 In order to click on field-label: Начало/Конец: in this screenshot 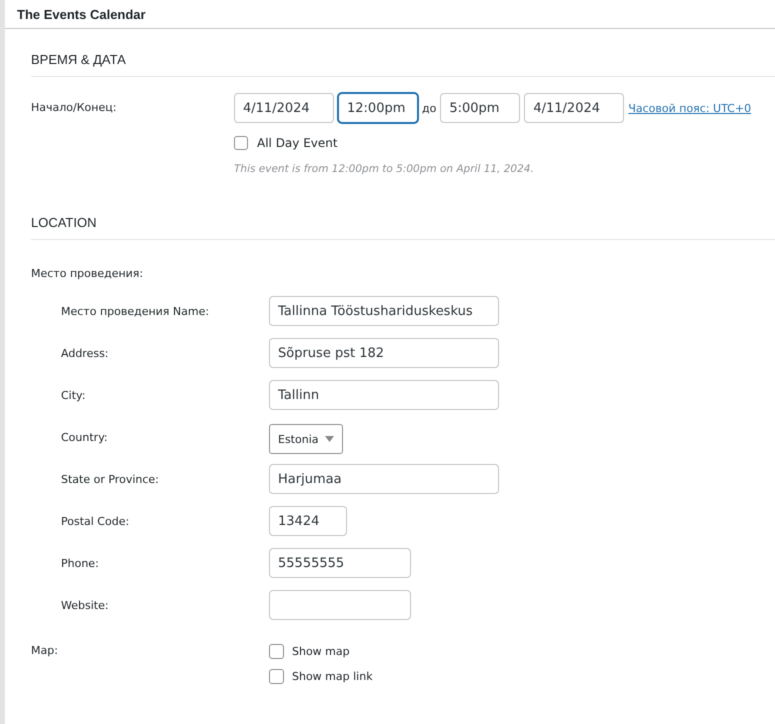, I will do `click(74, 108)`.